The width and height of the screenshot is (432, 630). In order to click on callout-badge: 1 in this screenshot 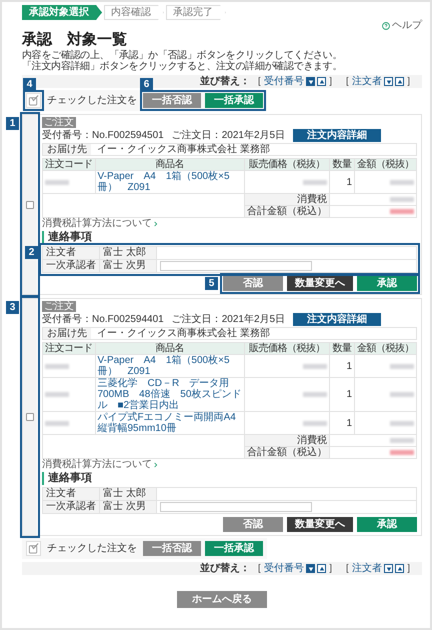, I will do `click(12, 123)`.